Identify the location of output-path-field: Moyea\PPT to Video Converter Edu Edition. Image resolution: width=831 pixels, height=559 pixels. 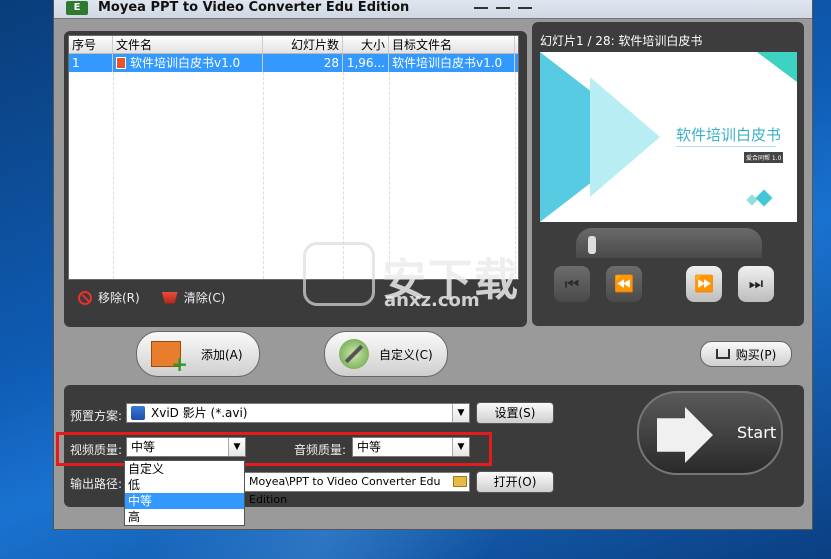
(357, 489).